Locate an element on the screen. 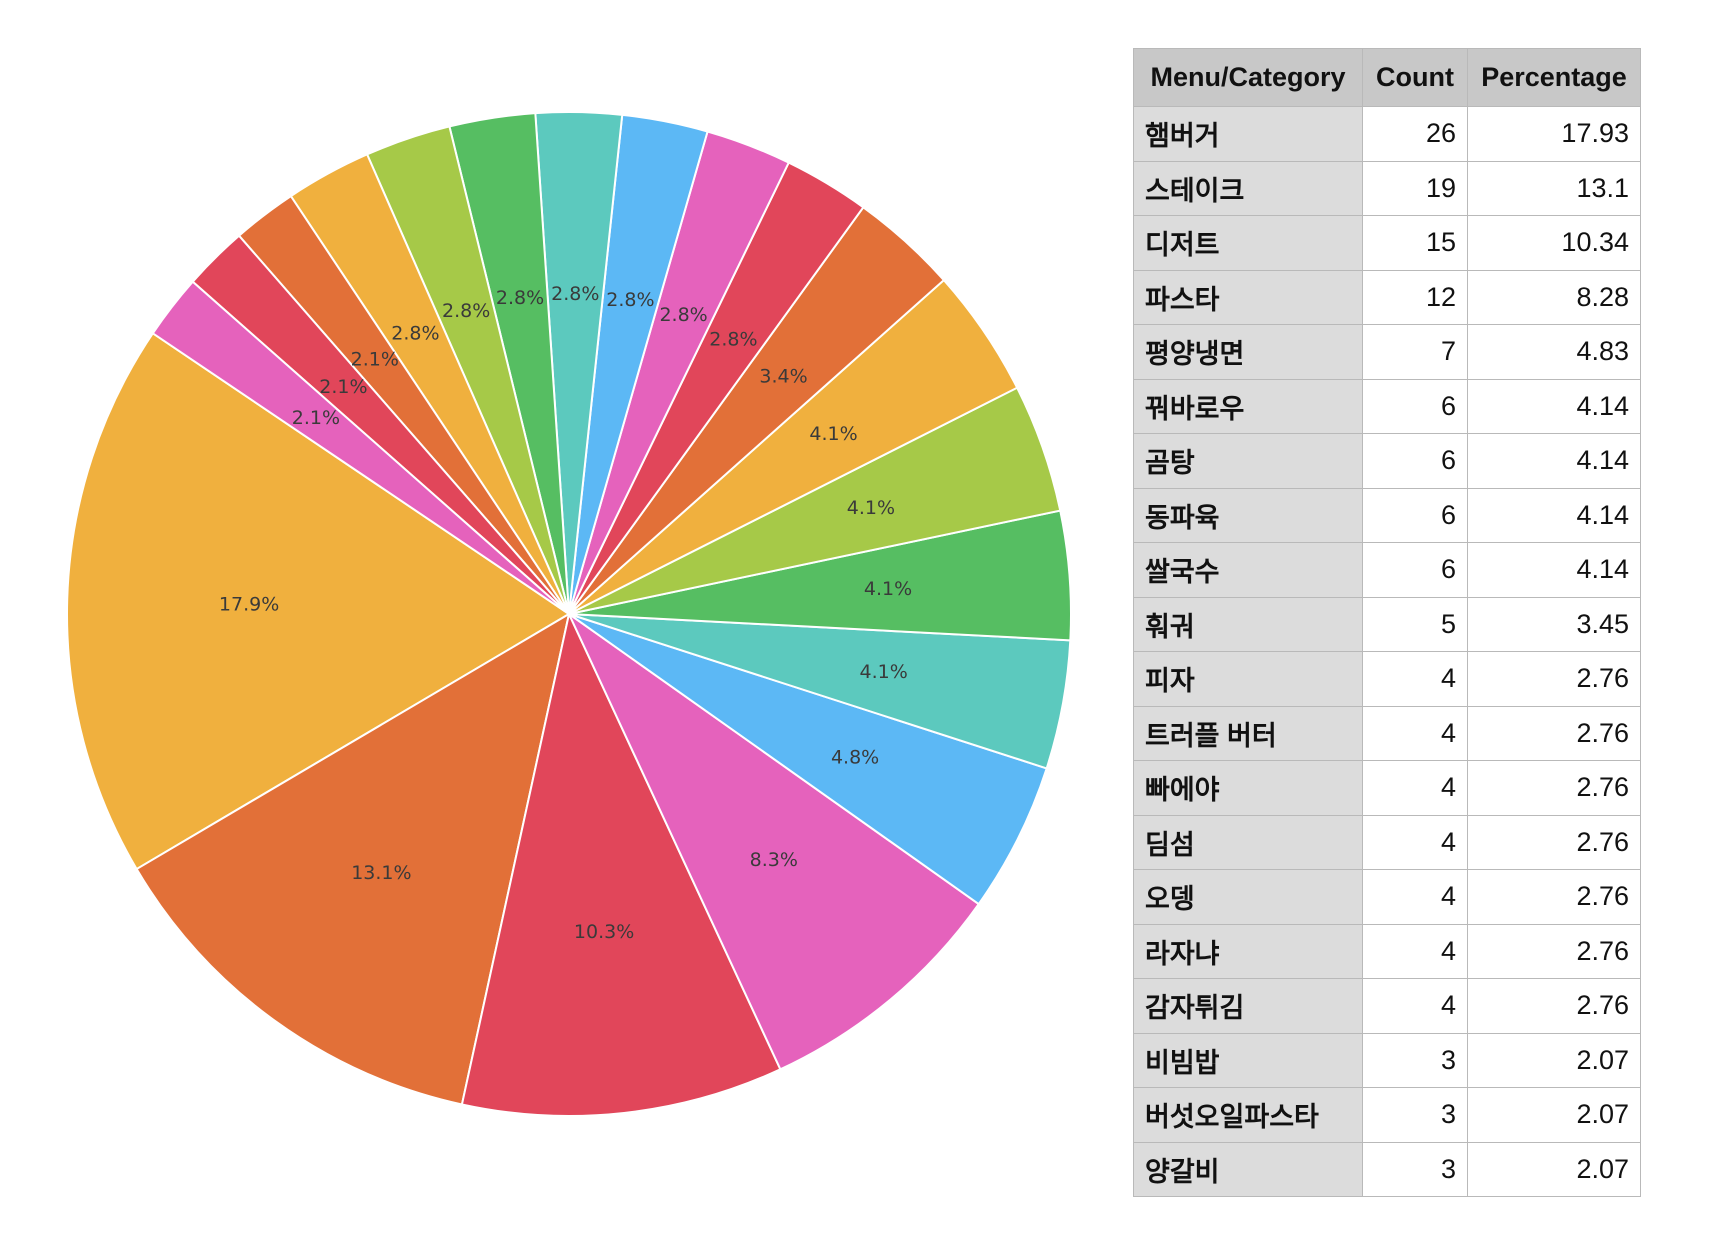 The width and height of the screenshot is (1728, 1246). cell-menu: 감자튀김 is located at coordinates (1248, 1006).